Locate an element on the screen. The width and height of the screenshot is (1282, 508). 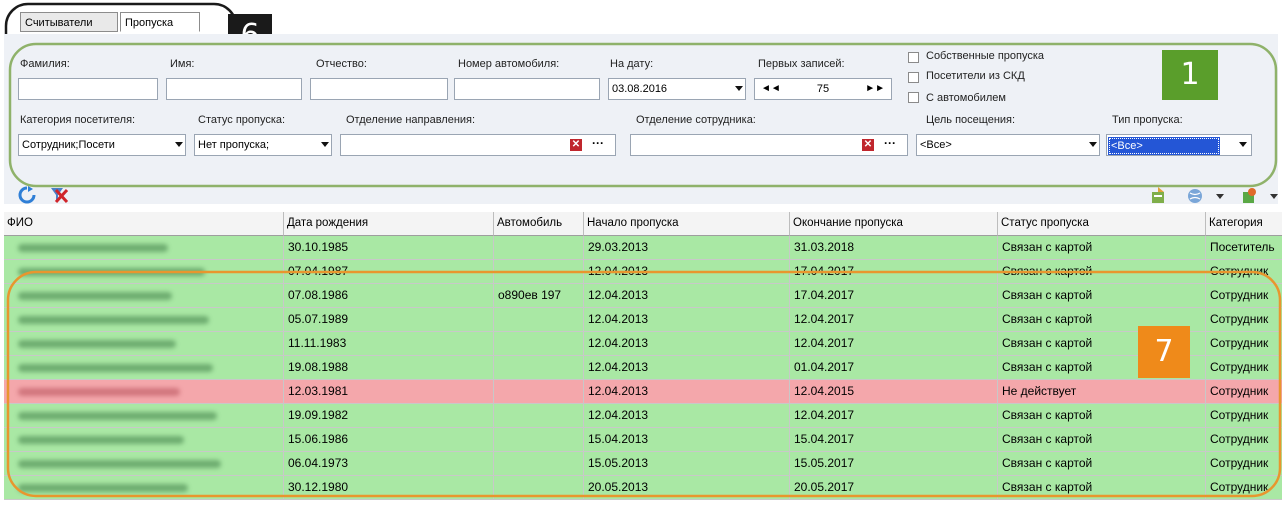
surname-label: Фамилия: is located at coordinates (45, 64).